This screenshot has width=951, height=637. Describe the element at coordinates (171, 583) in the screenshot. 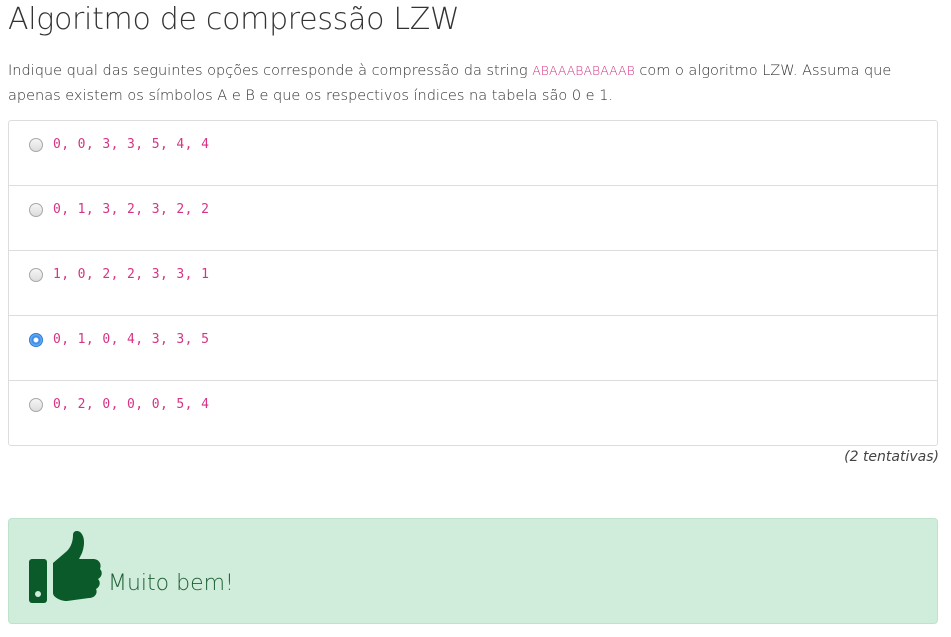

I see `feedback-message: Muito bem!` at that location.